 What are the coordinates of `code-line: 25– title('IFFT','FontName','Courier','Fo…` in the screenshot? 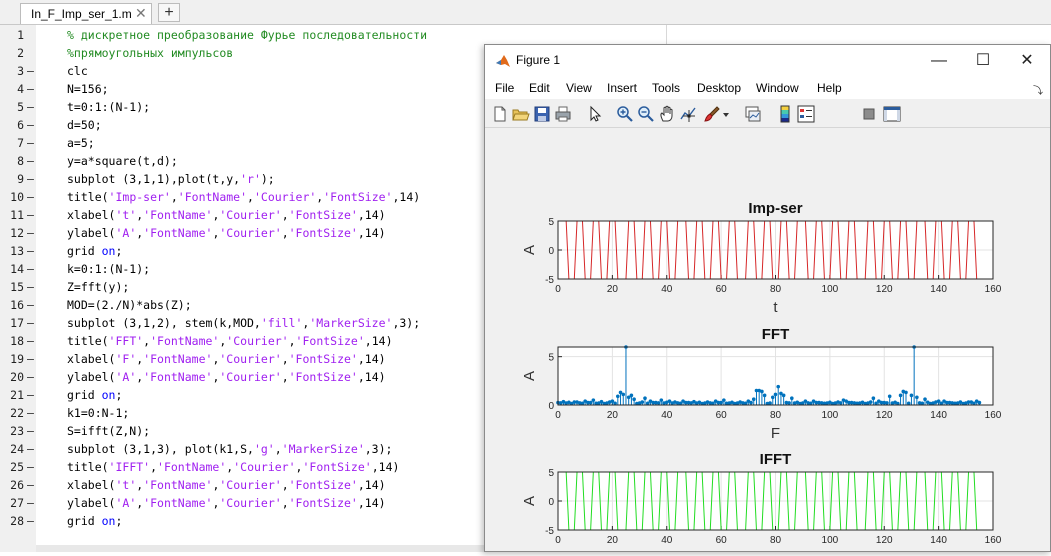 It's located at (240, 467).